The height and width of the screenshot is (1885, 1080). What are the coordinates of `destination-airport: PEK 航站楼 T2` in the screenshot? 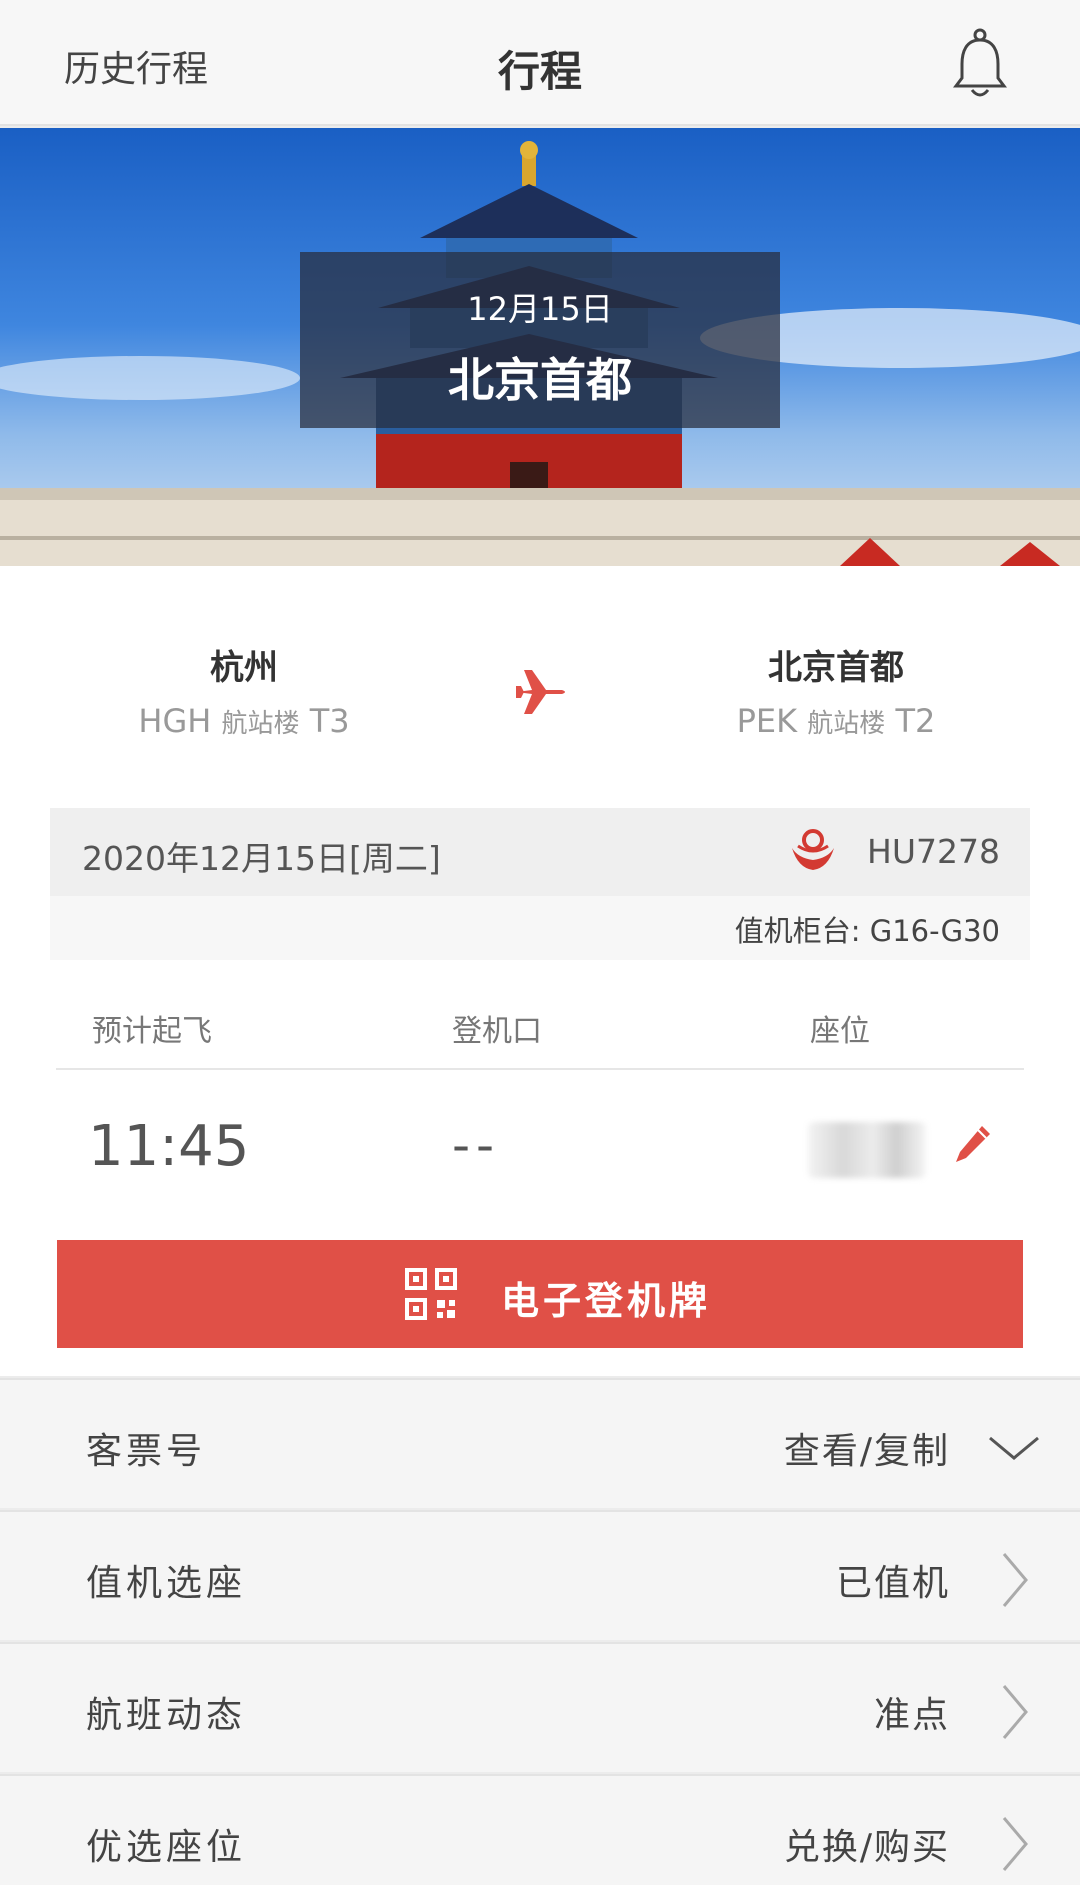 It's located at (836, 721).